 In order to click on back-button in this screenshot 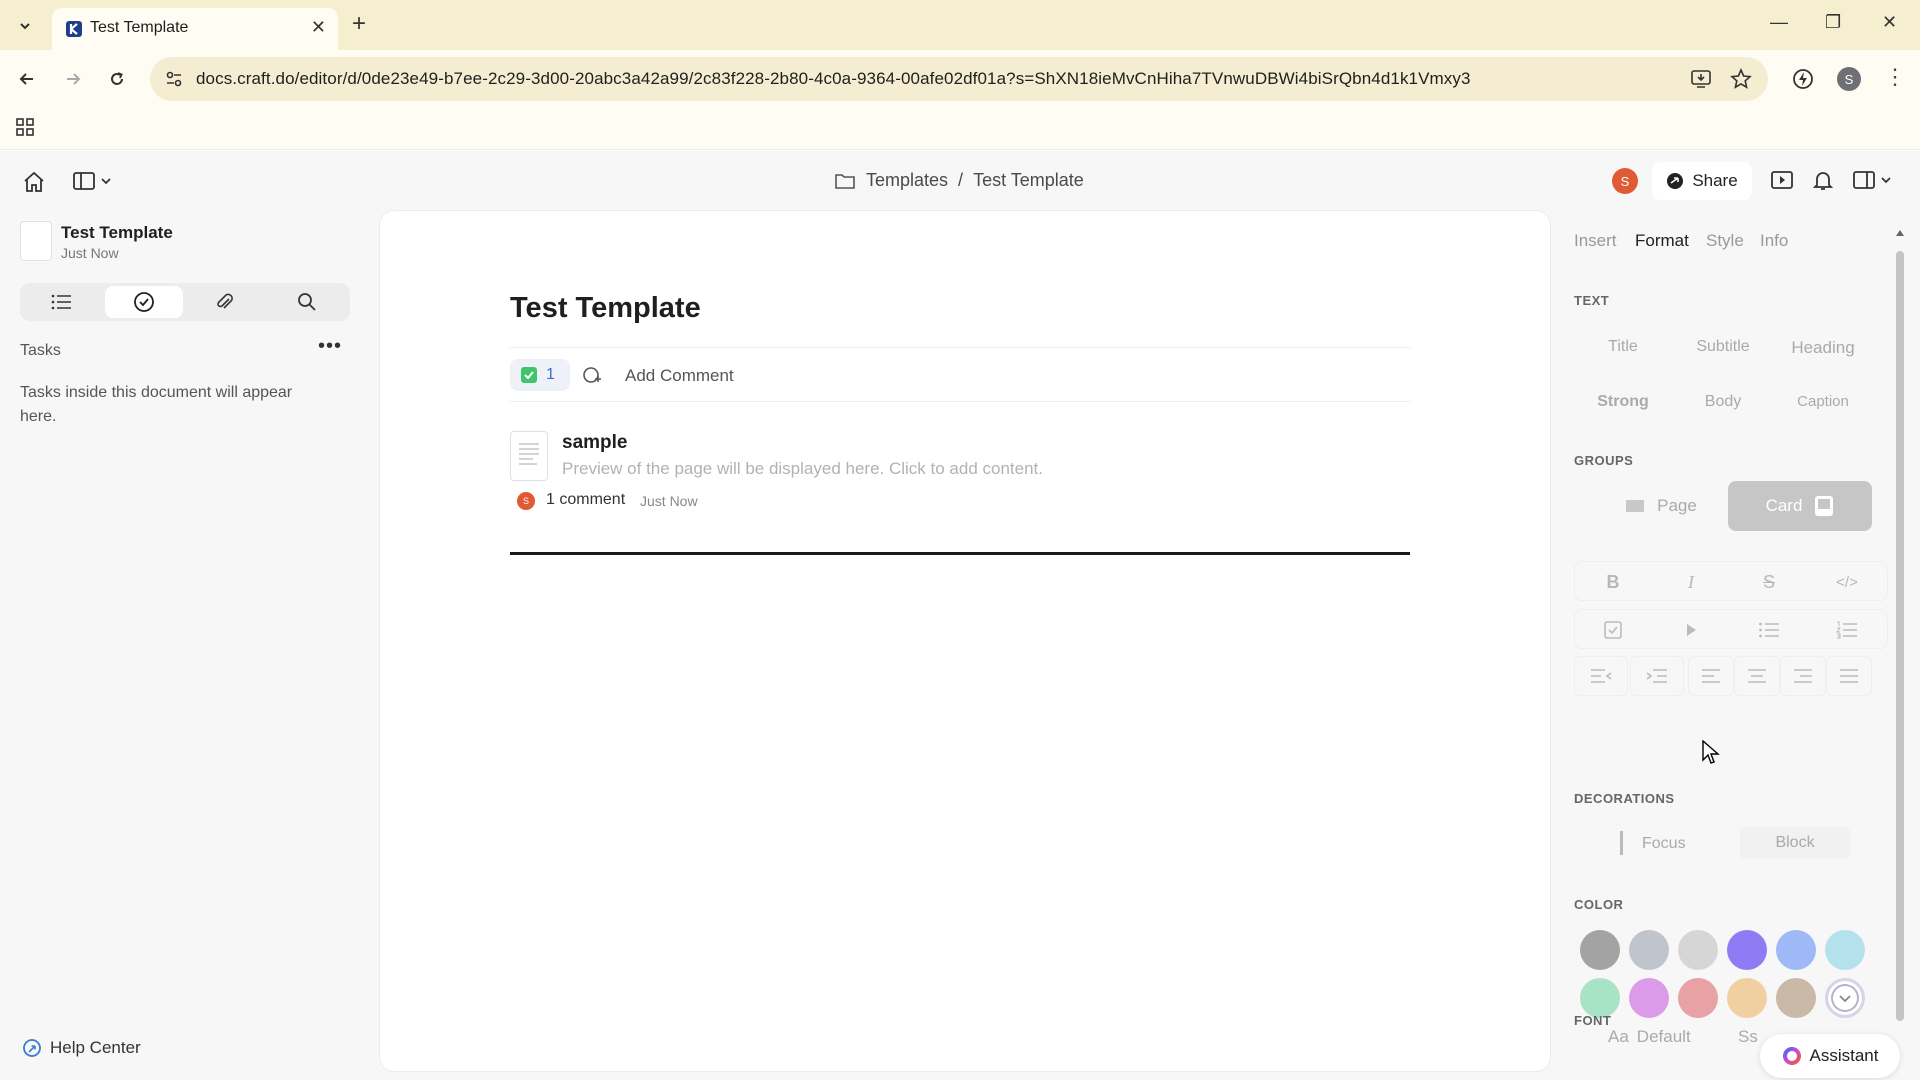, I will do `click(27, 79)`.